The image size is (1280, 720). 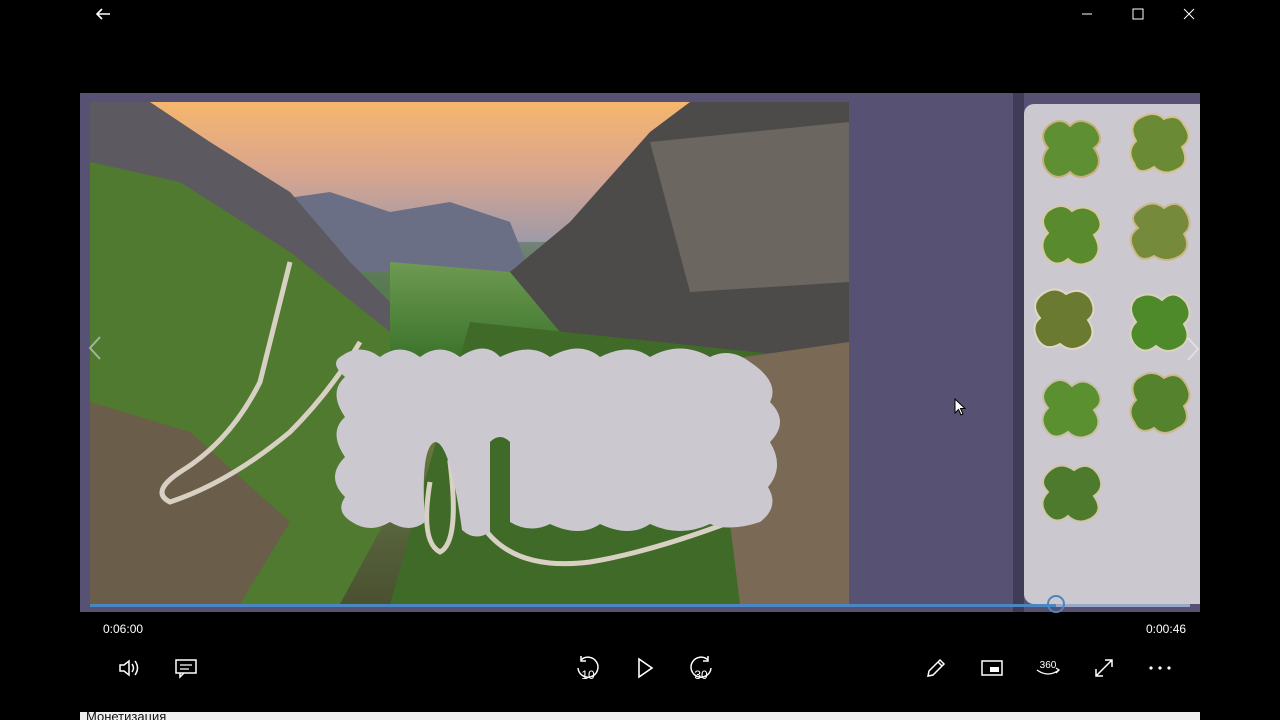 What do you see at coordinates (1191, 349) in the screenshot?
I see `next-arrow-icon` at bounding box center [1191, 349].